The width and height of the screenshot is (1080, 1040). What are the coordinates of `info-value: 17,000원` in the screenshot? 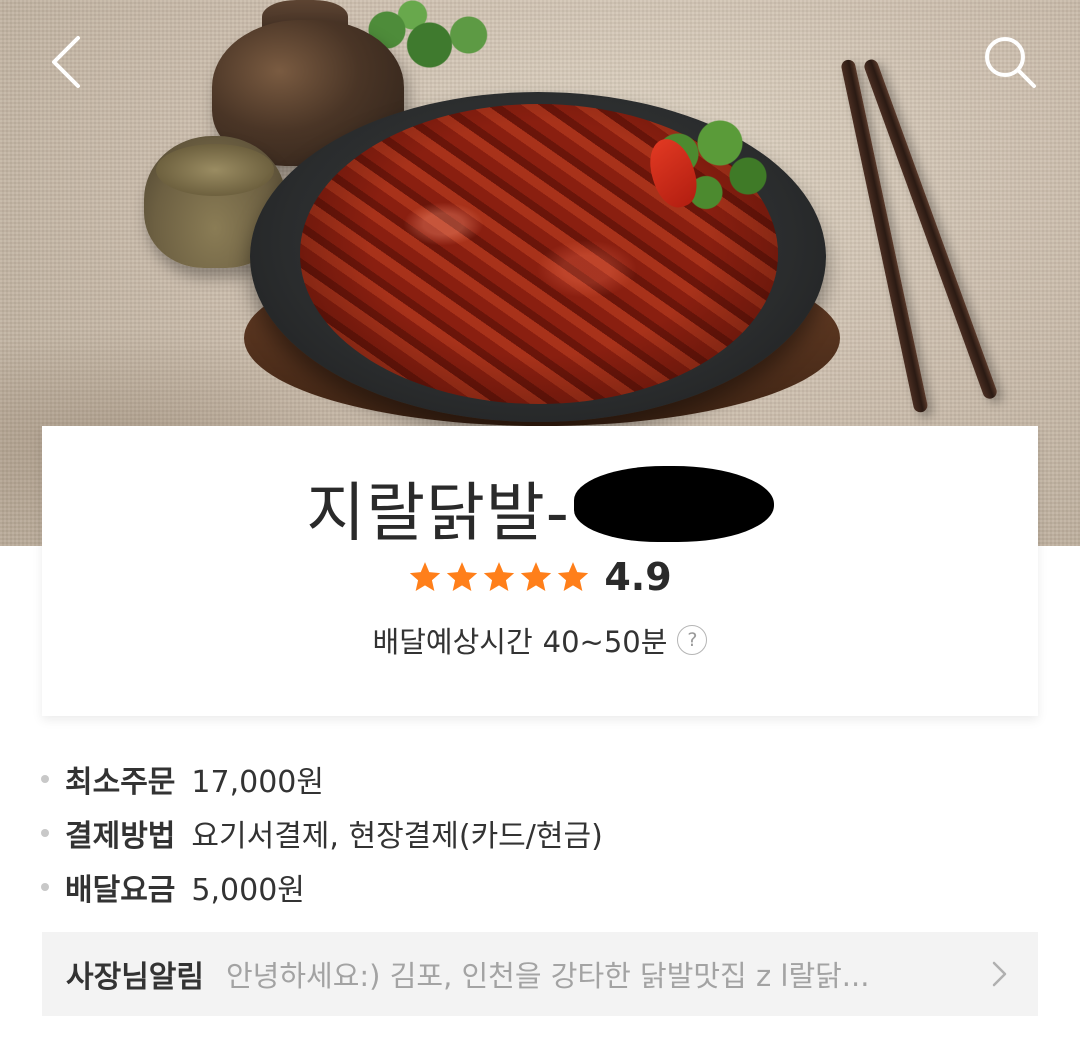 It's located at (257, 782).